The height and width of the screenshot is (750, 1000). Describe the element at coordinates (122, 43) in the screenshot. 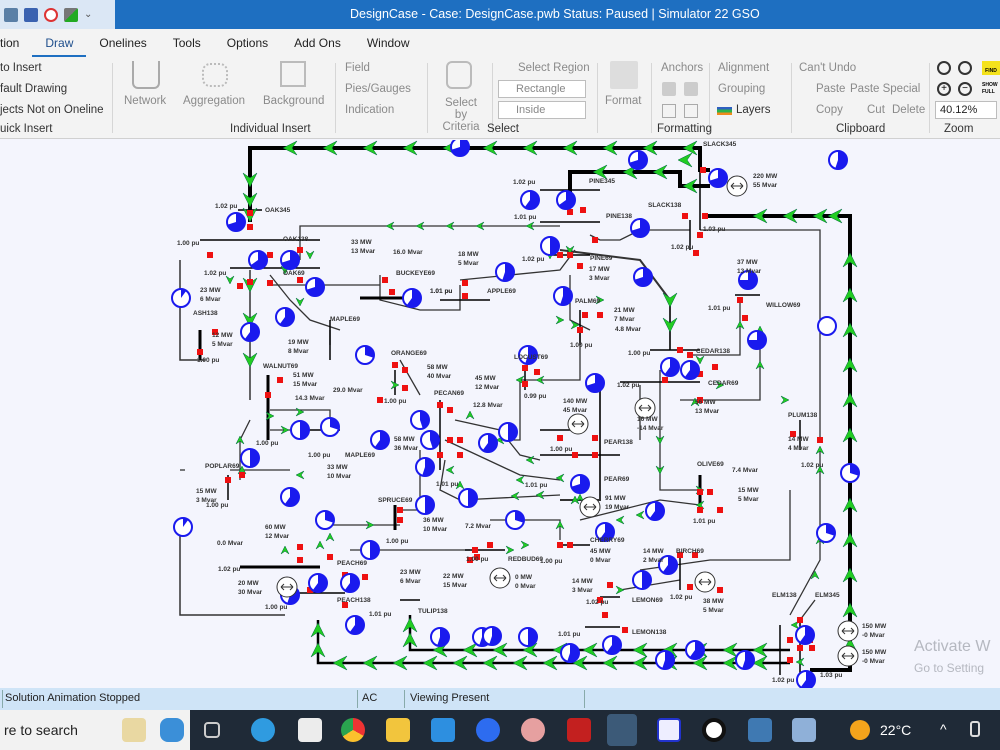

I see `tab-onelines: Onelines` at that location.